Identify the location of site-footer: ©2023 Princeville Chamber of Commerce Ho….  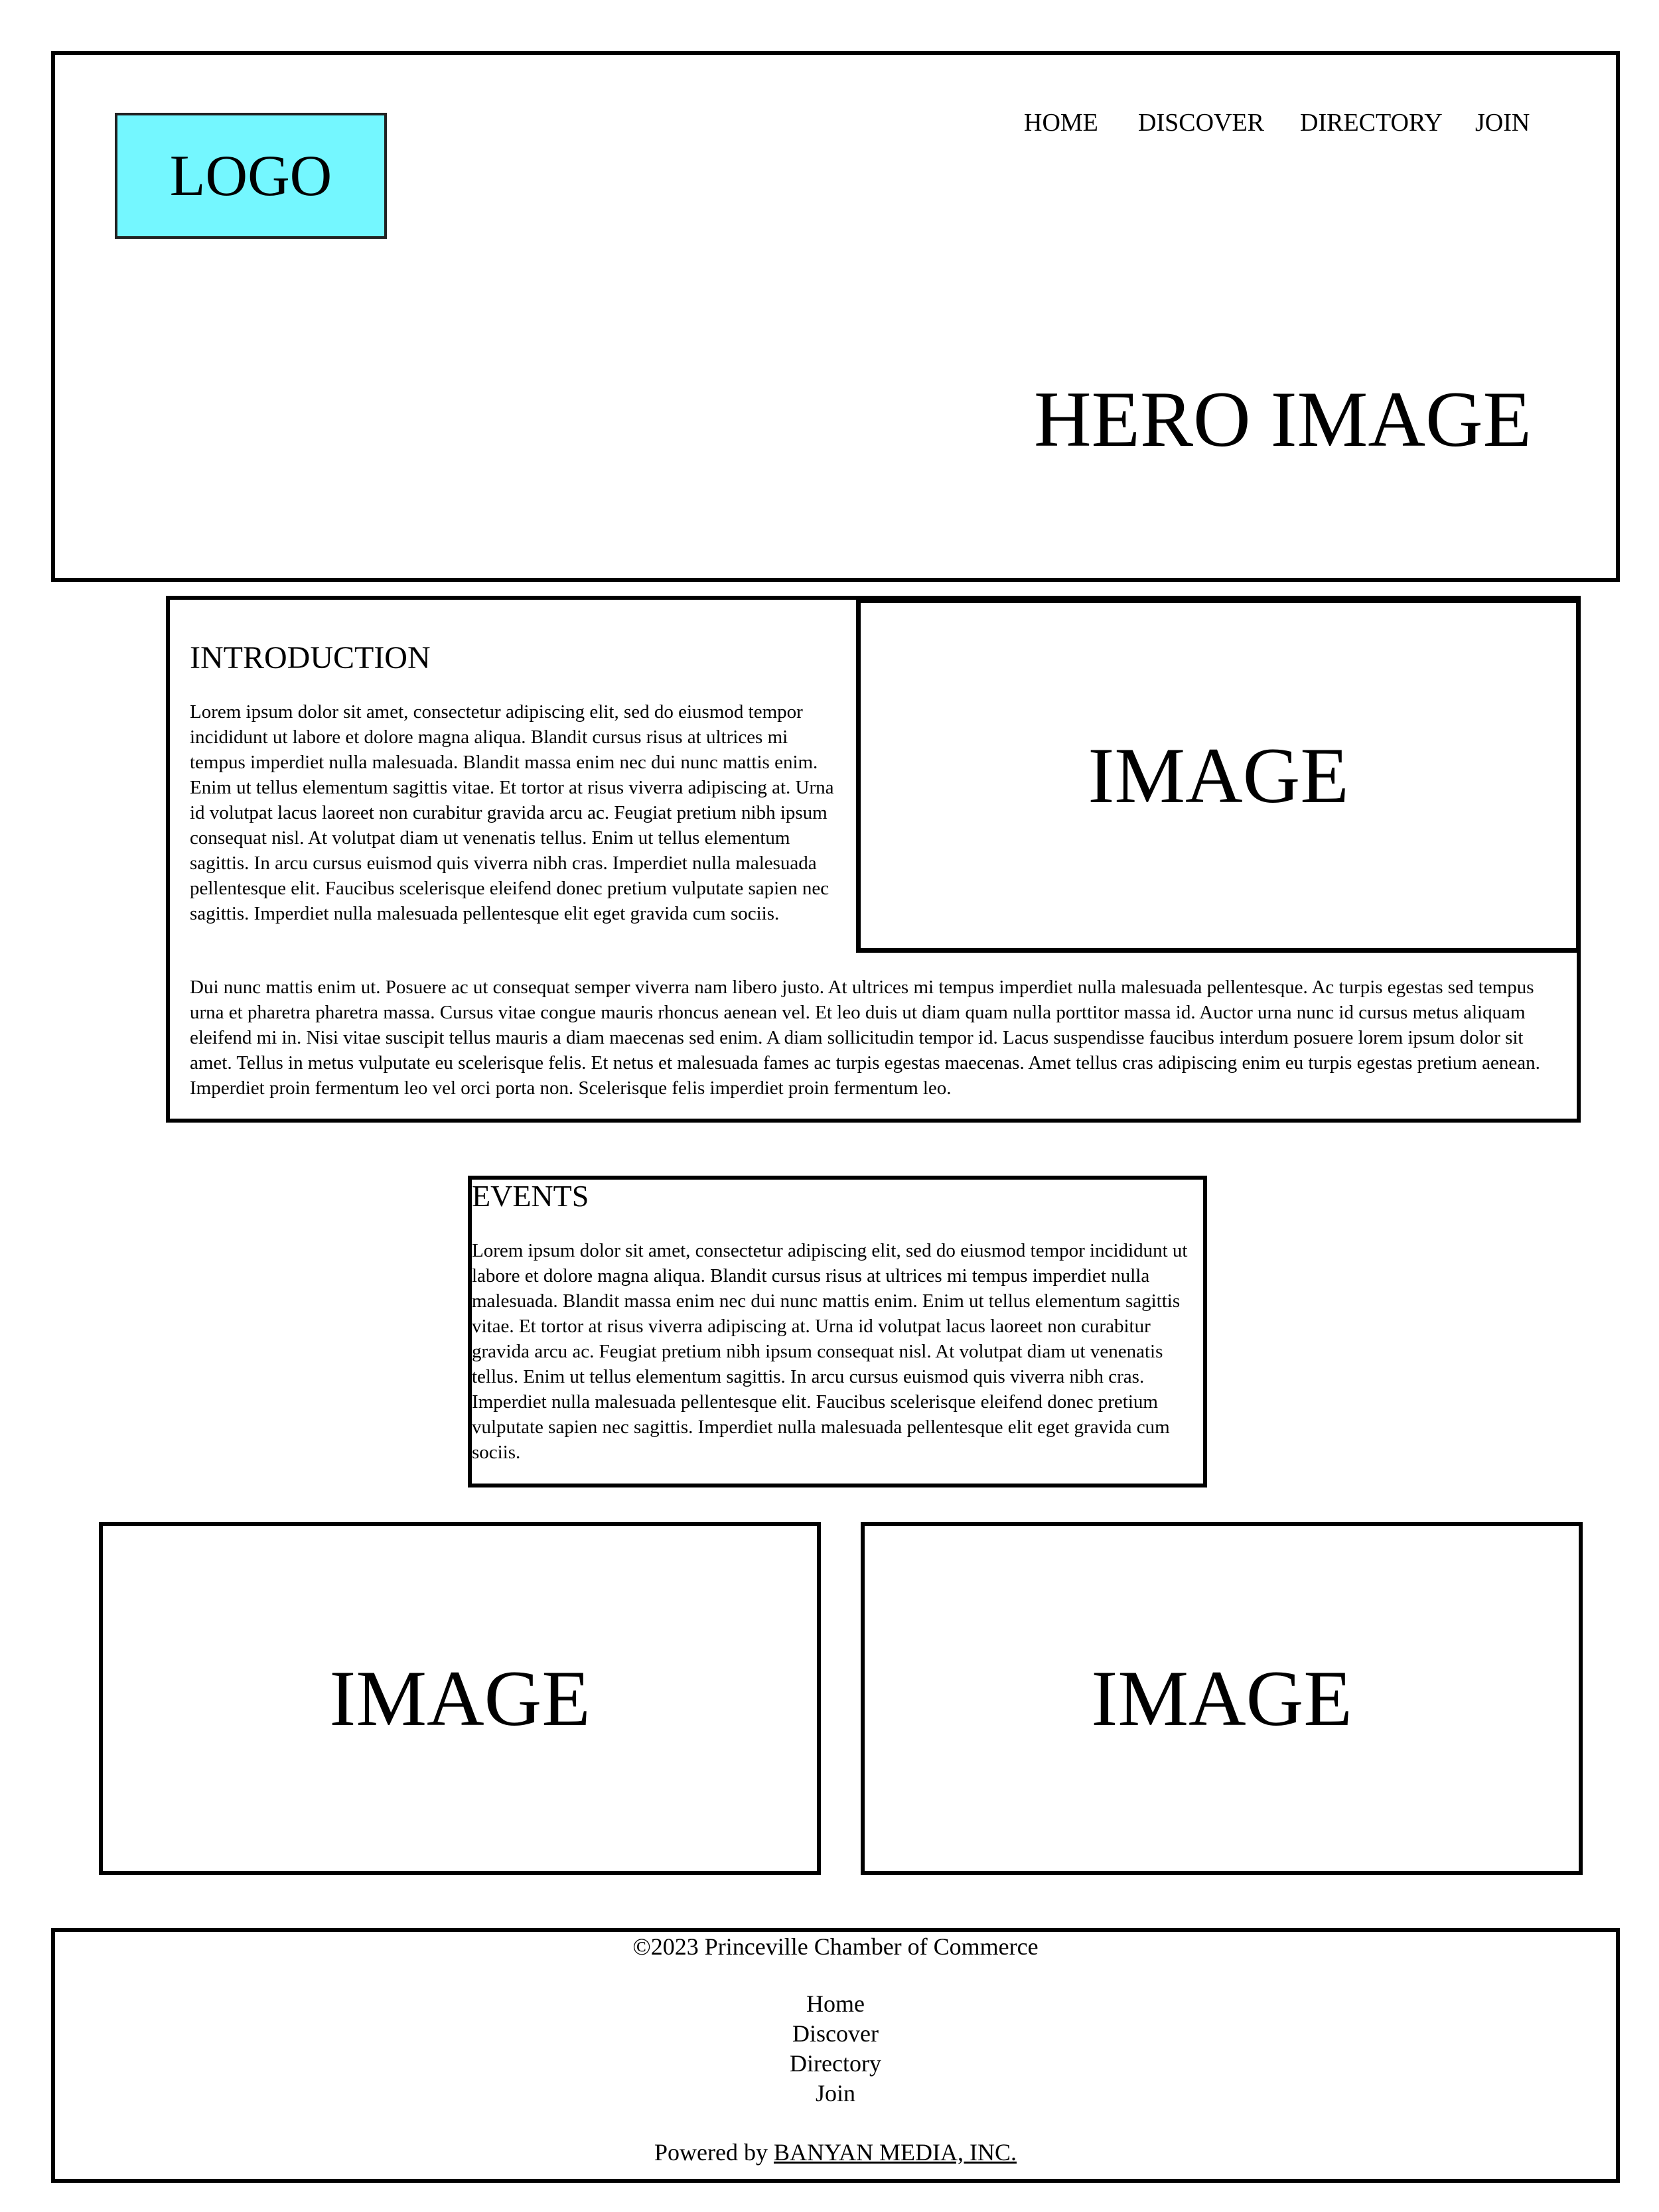
(835, 2055).